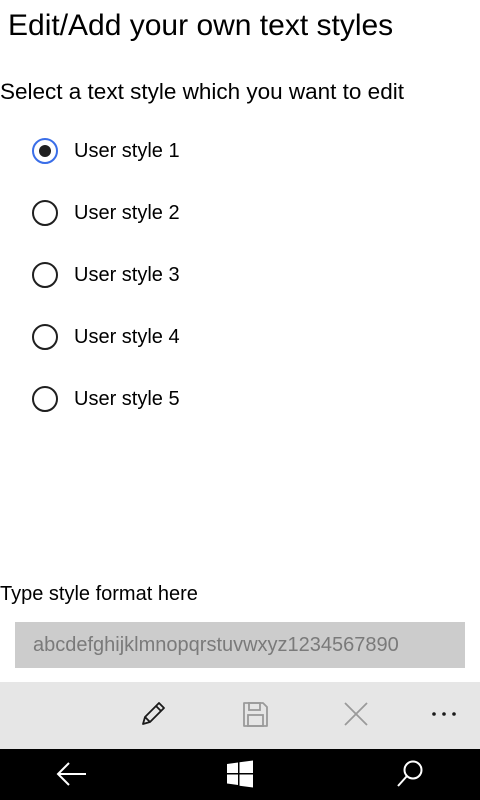 The height and width of the screenshot is (800, 480). What do you see at coordinates (201, 25) in the screenshot?
I see `page-title: Edit/Add your own text styles` at bounding box center [201, 25].